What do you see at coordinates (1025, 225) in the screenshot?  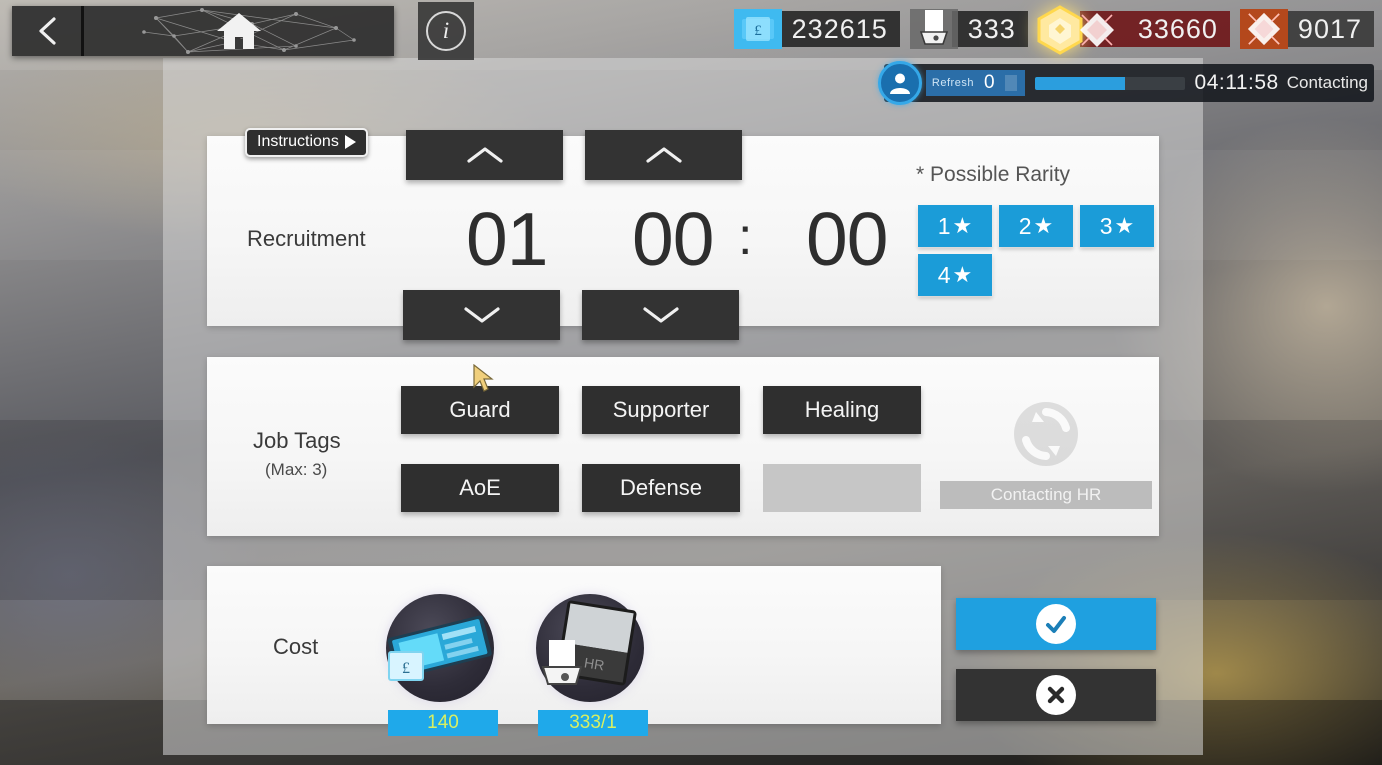 I see `rarity-chip-number: 2` at bounding box center [1025, 225].